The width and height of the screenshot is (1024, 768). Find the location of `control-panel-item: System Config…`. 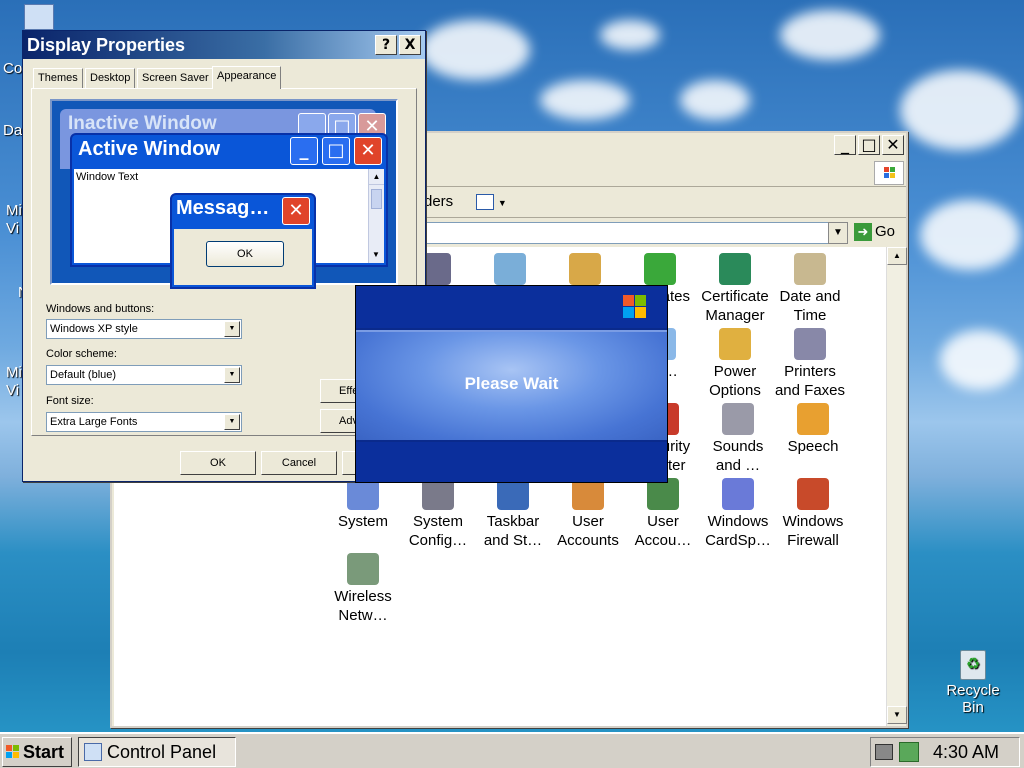

control-panel-item: System Config… is located at coordinates (438, 514).